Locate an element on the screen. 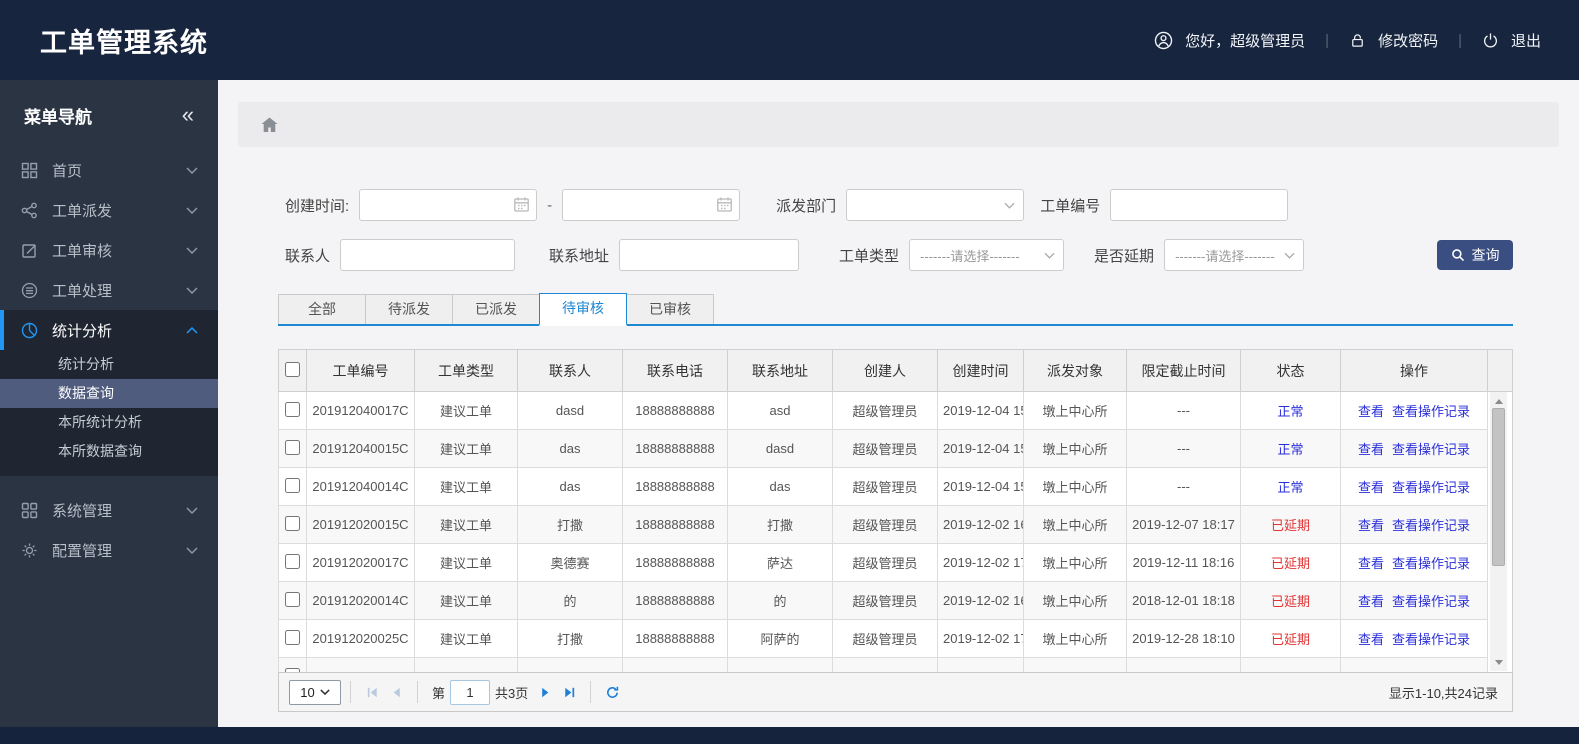 Image resolution: width=1579 pixels, height=744 pixels. sidebar-item-system: 系统管理 is located at coordinates (109, 510).